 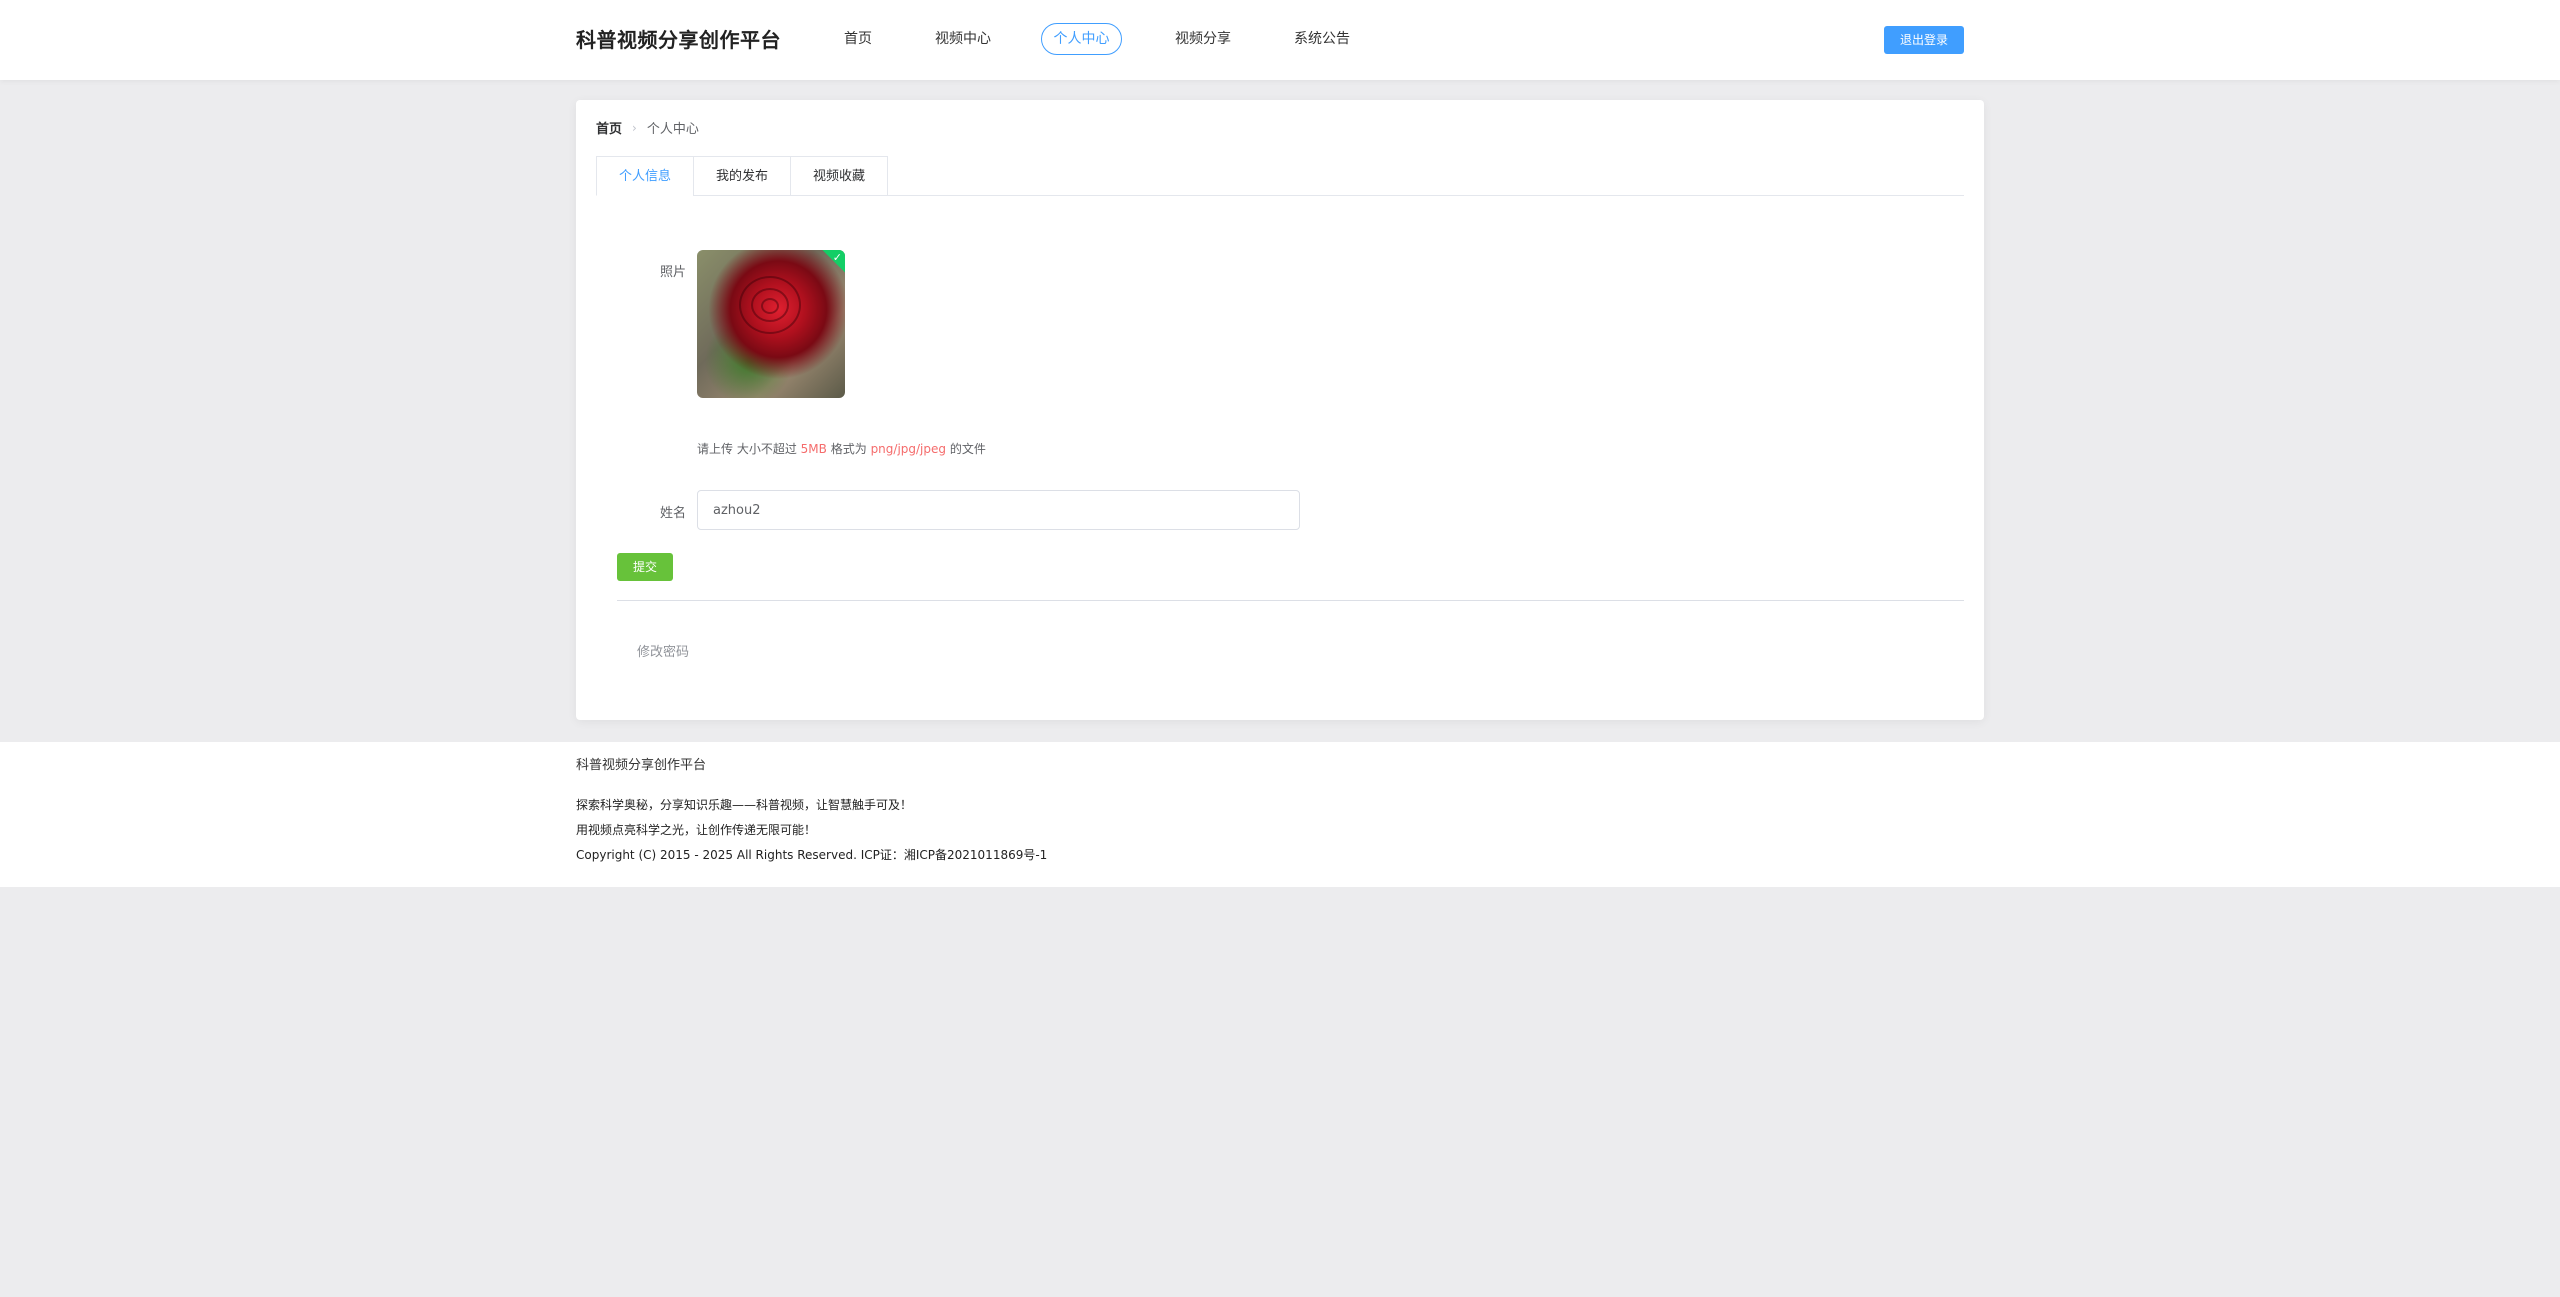 What do you see at coordinates (837, 257) in the screenshot?
I see `check-icon: ✓` at bounding box center [837, 257].